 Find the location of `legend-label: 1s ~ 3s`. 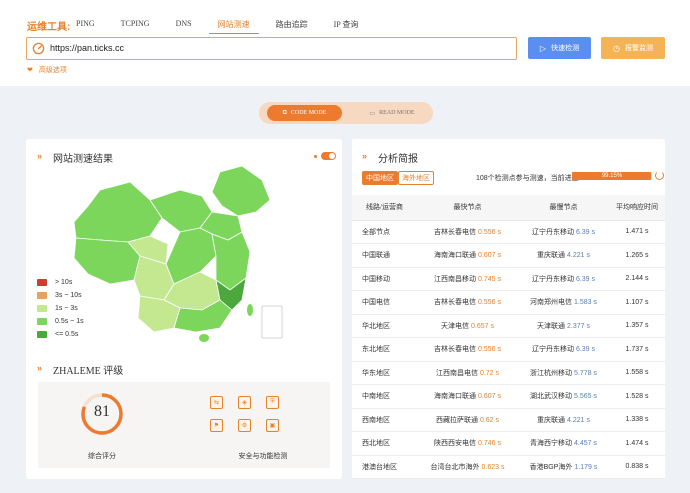

legend-label: 1s ~ 3s is located at coordinates (66, 308).